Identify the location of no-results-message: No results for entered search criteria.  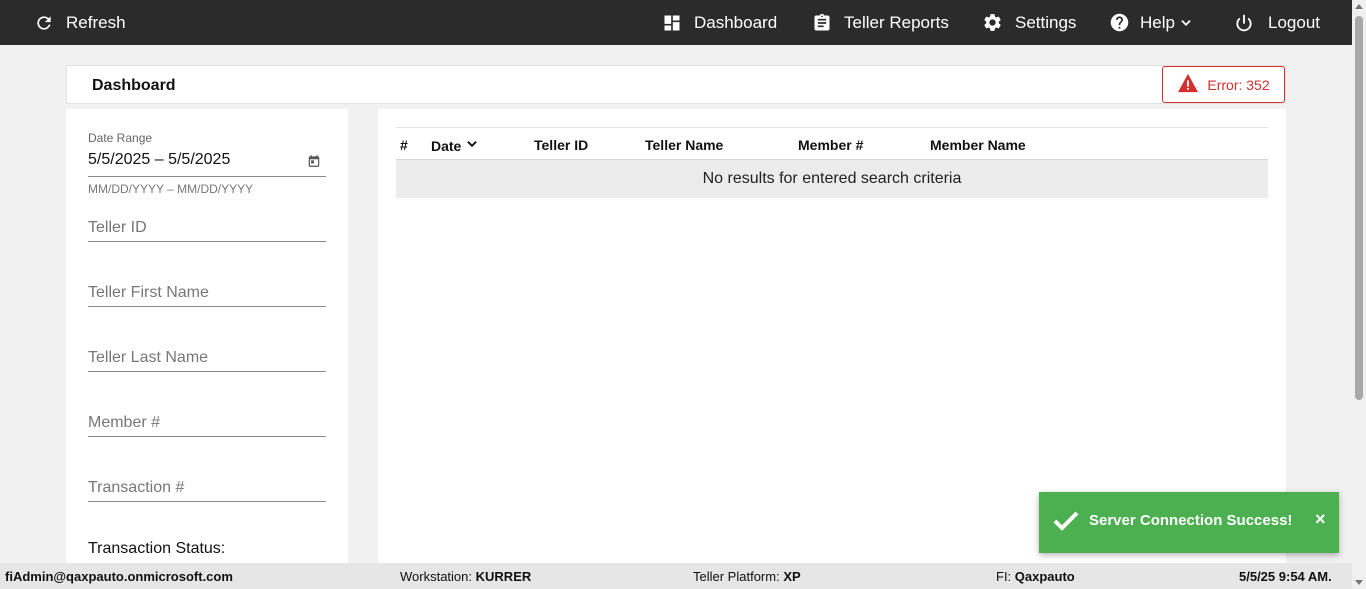
(832, 179).